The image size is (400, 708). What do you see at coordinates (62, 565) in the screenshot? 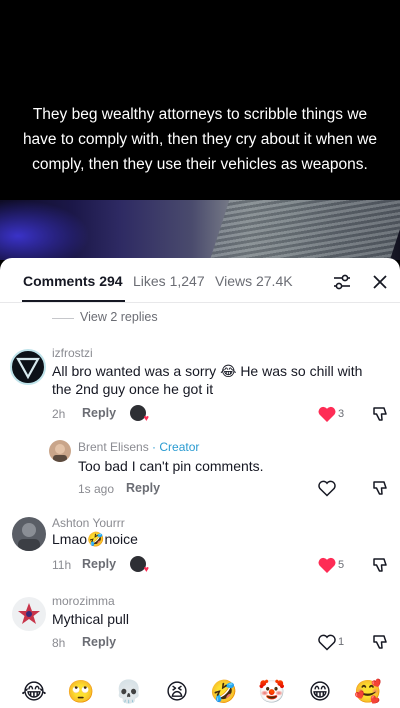
I see `comment-time: 11h` at bounding box center [62, 565].